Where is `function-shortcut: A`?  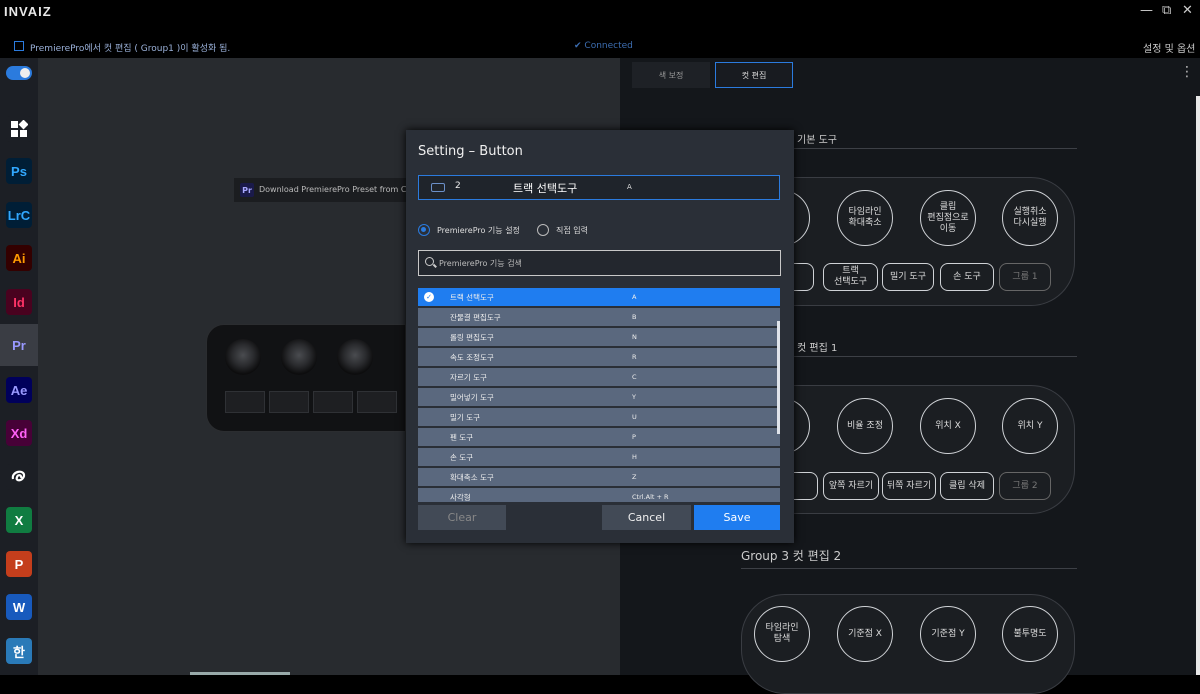 function-shortcut: A is located at coordinates (634, 297).